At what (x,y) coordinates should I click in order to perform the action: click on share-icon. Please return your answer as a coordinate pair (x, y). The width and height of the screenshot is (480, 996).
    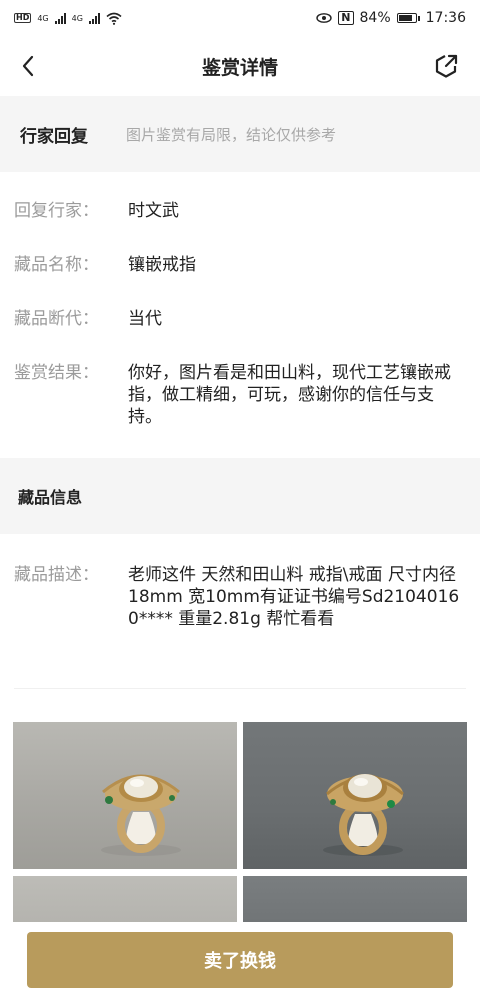
    Looking at the image, I should click on (446, 66).